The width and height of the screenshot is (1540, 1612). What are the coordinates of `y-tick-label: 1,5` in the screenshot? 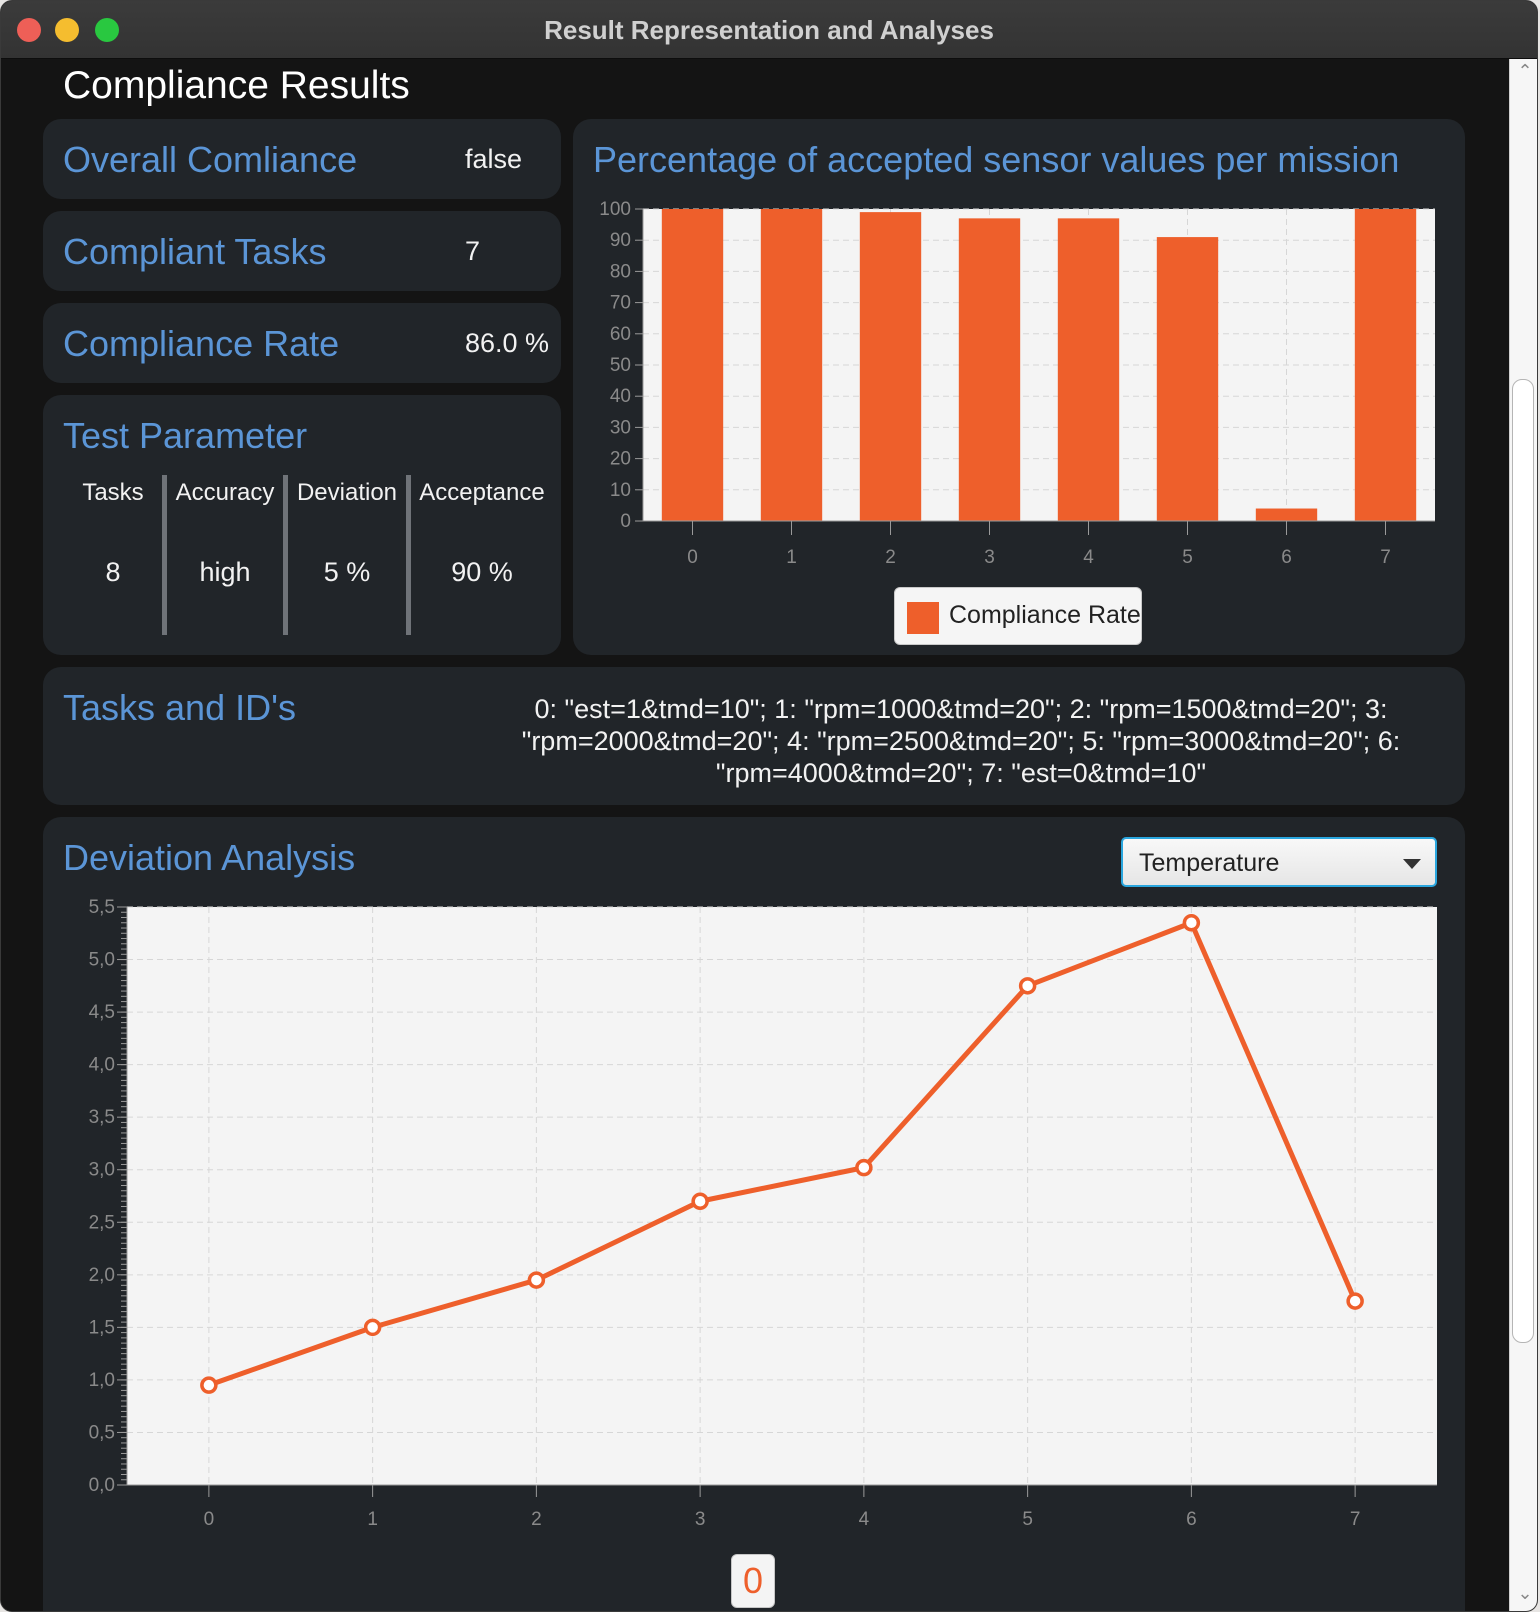 It's located at (102, 1327).